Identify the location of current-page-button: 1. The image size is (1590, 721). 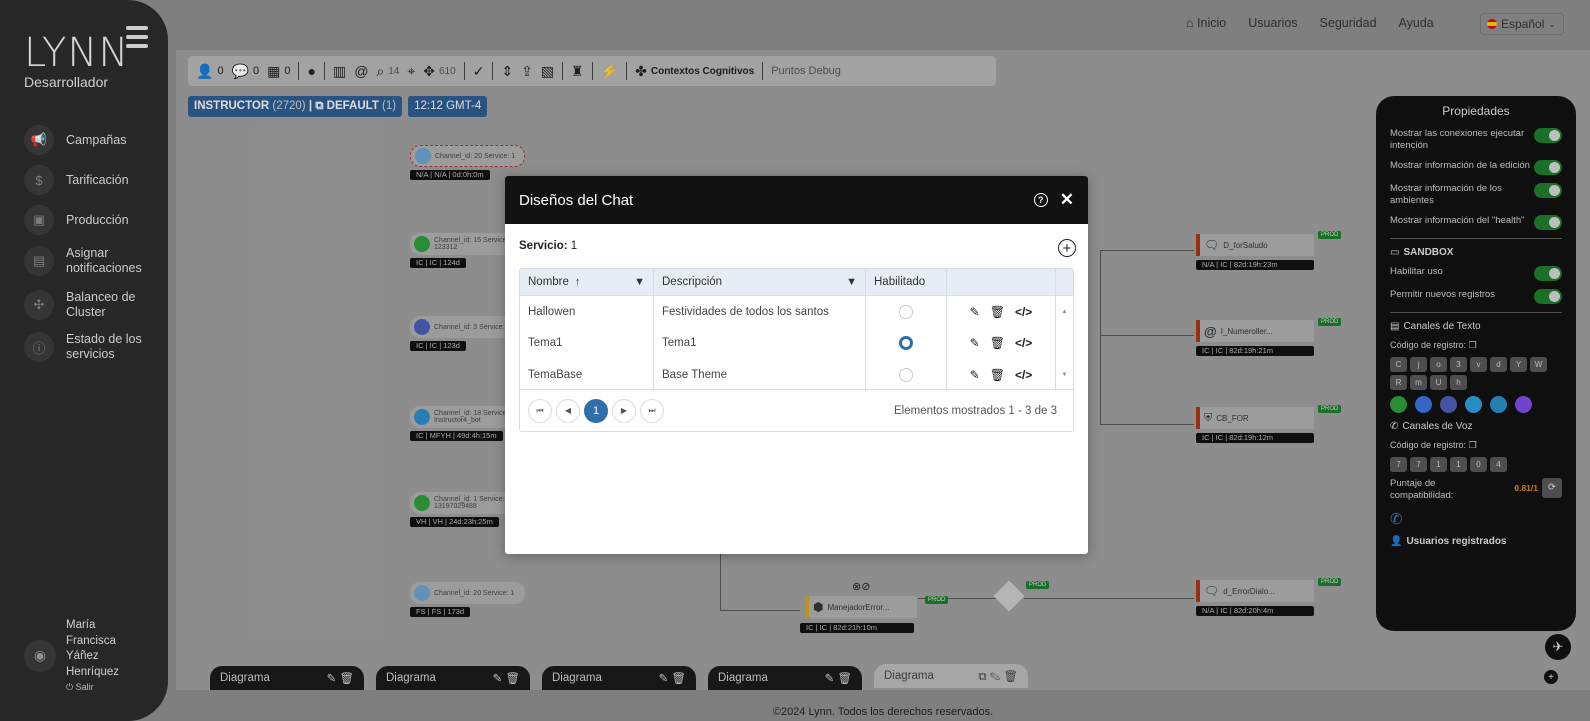
(596, 410).